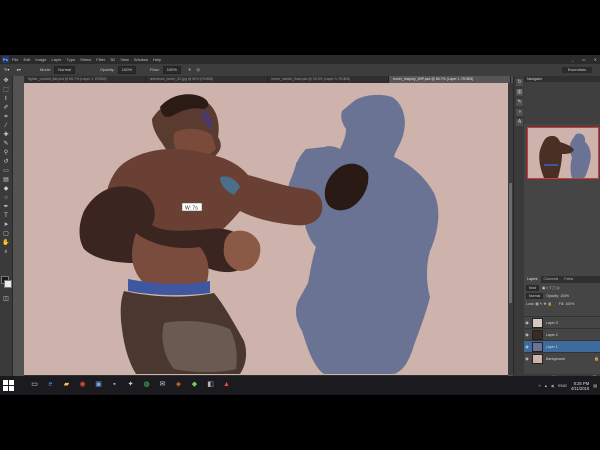  What do you see at coordinates (532, 279) in the screenshot?
I see `tab-layers: Layers` at bounding box center [532, 279].